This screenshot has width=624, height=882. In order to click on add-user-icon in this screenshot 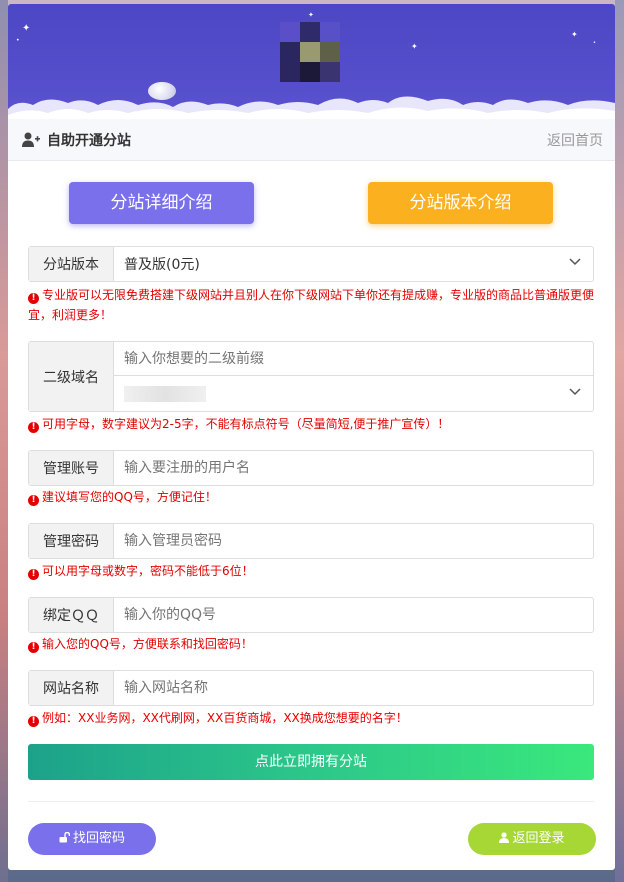, I will do `click(31, 139)`.